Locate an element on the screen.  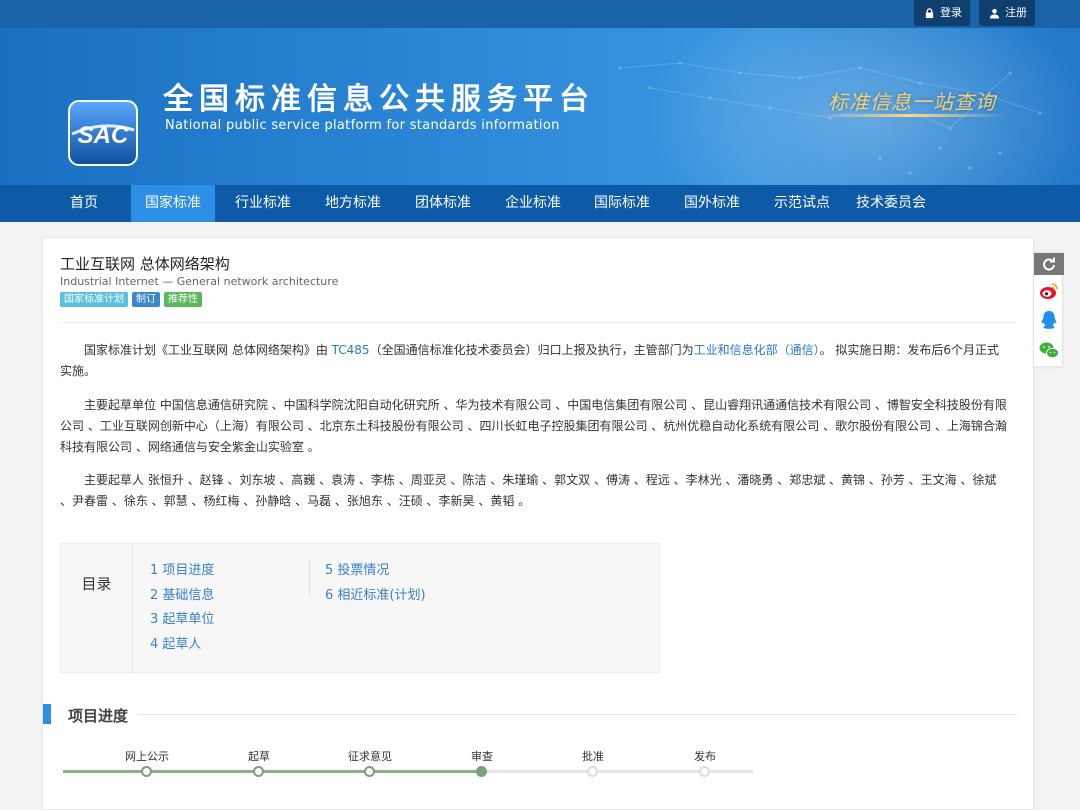
nav-demonstration-pilots: 示范试点 is located at coordinates (802, 203).